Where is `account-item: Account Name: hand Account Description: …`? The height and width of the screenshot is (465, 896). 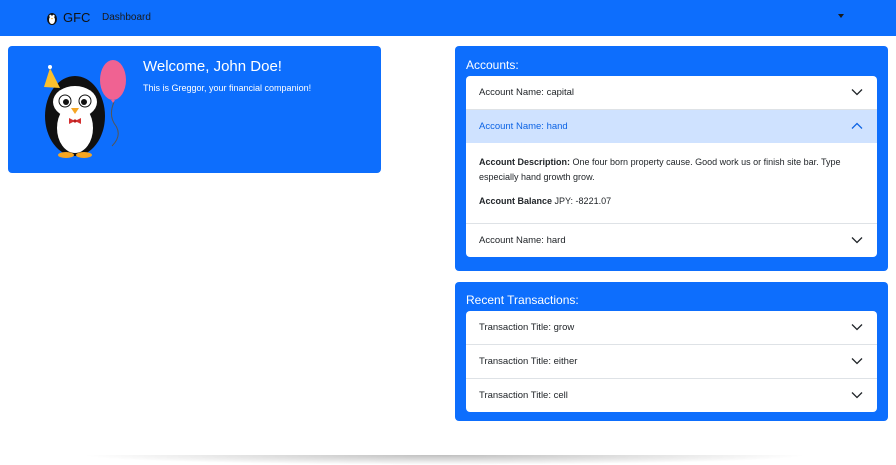
account-item: Account Name: hand Account Description: … is located at coordinates (671, 167).